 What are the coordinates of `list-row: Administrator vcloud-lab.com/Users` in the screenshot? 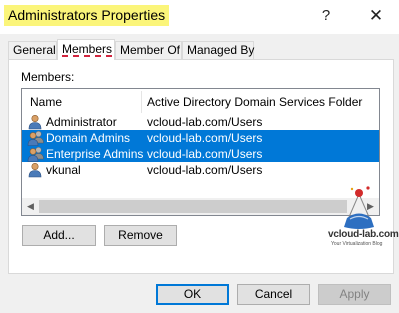 It's located at (200, 122).